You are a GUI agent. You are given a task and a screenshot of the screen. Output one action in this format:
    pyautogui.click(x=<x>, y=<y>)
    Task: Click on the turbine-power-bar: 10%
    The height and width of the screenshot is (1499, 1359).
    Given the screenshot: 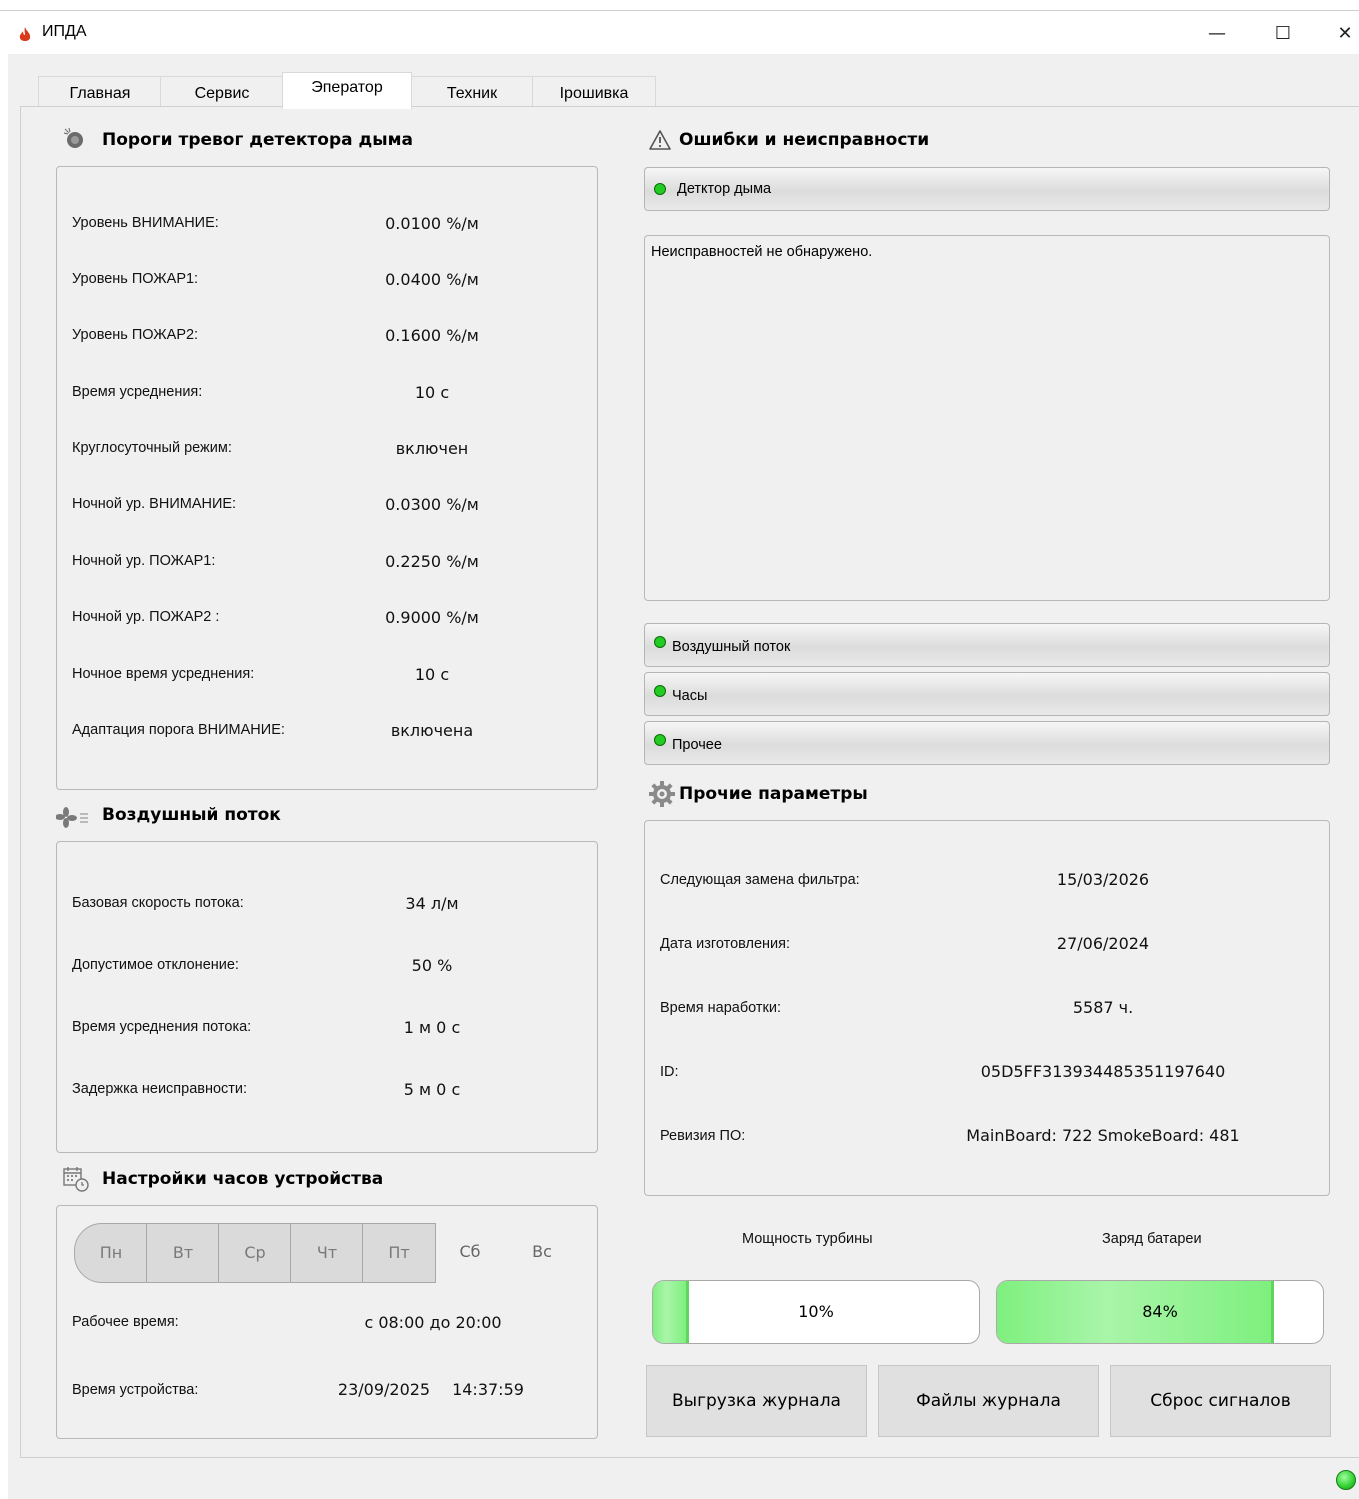 What is the action you would take?
    pyautogui.click(x=816, y=1312)
    